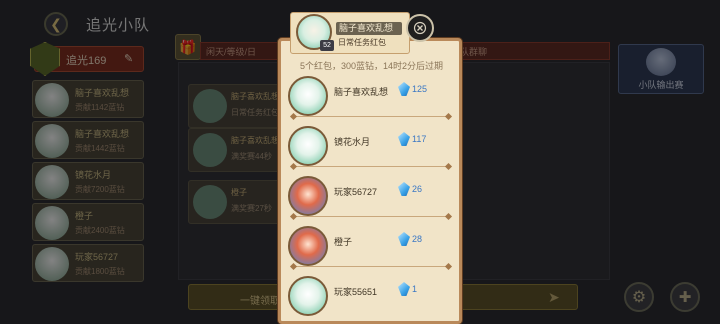 Image resolution: width=720 pixels, height=324 pixels. Describe the element at coordinates (370, 247) in the screenshot. I see `list-item: 橙子 28` at that location.